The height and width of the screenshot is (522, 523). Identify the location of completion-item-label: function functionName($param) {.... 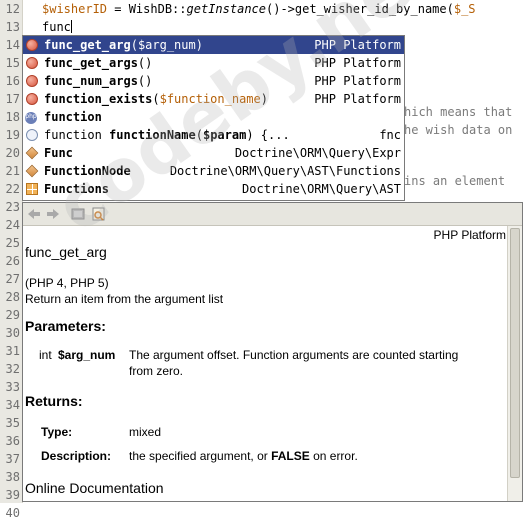
(167, 135).